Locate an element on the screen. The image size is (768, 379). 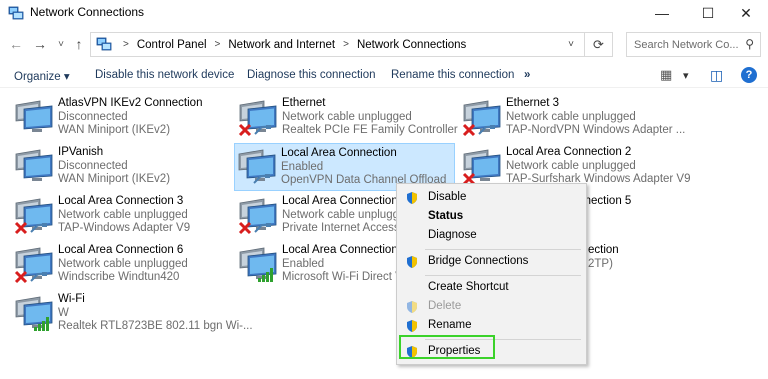
preview-pane-button: ◫ is located at coordinates (716, 75).